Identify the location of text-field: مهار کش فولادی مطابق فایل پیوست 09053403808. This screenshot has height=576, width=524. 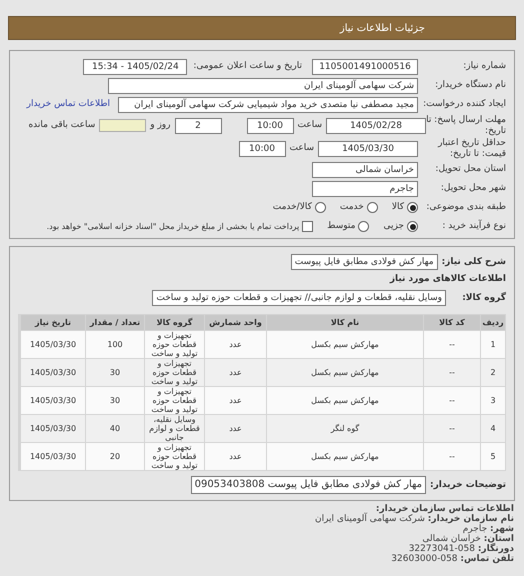
(308, 485).